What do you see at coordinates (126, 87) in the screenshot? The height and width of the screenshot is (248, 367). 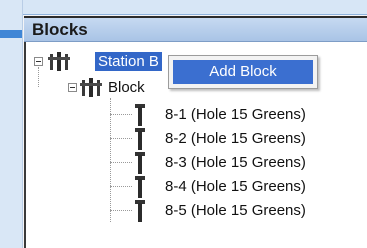 I see `tree-block-label: Block` at bounding box center [126, 87].